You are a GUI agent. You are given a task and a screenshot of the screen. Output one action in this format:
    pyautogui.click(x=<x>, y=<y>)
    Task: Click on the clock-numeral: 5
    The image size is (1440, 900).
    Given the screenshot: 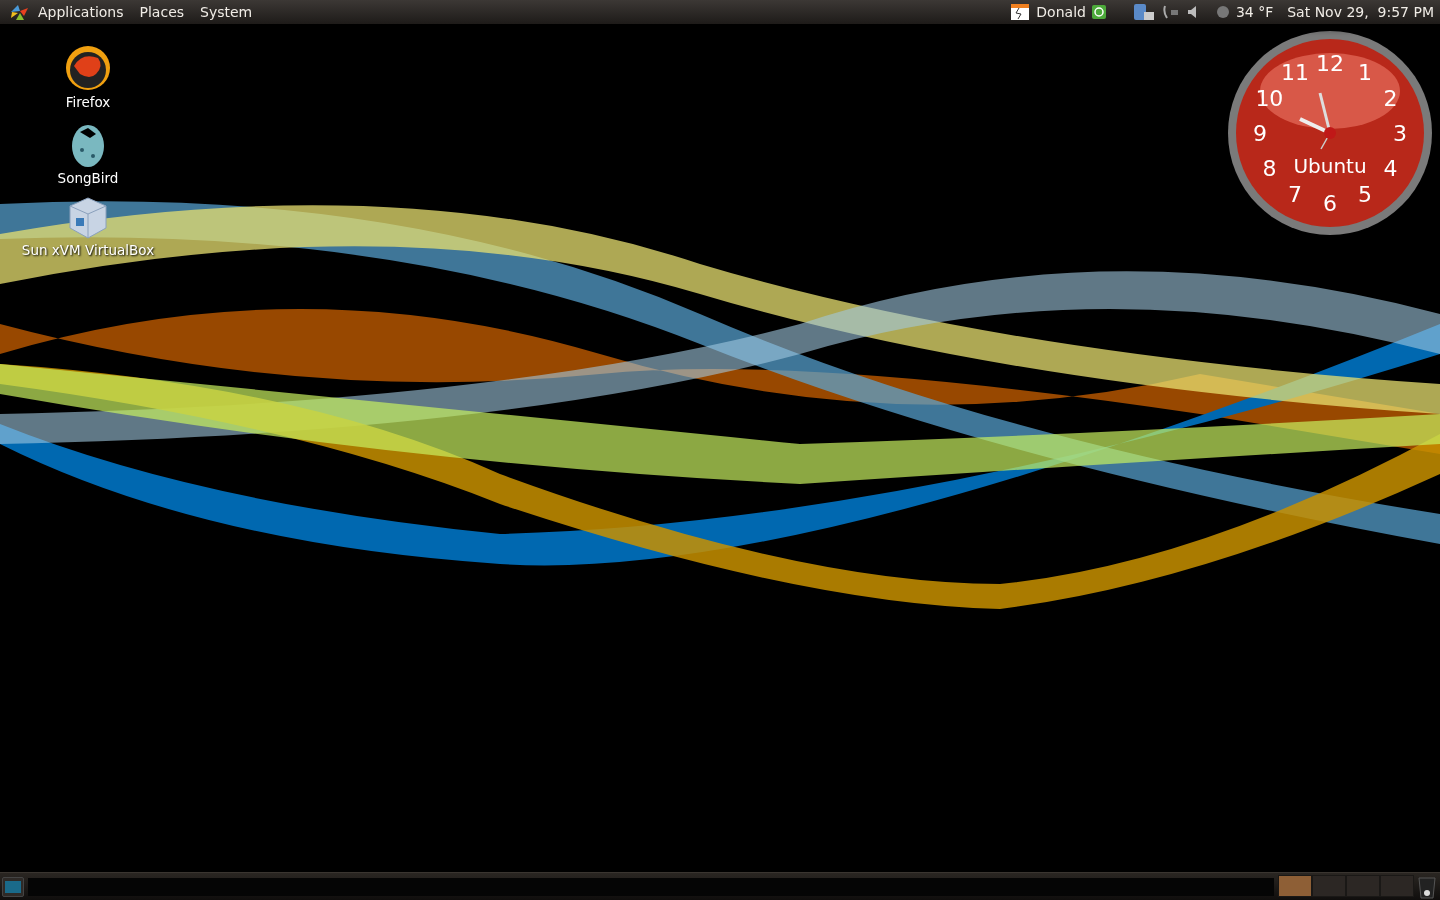 What is the action you would take?
    pyautogui.click(x=1365, y=194)
    